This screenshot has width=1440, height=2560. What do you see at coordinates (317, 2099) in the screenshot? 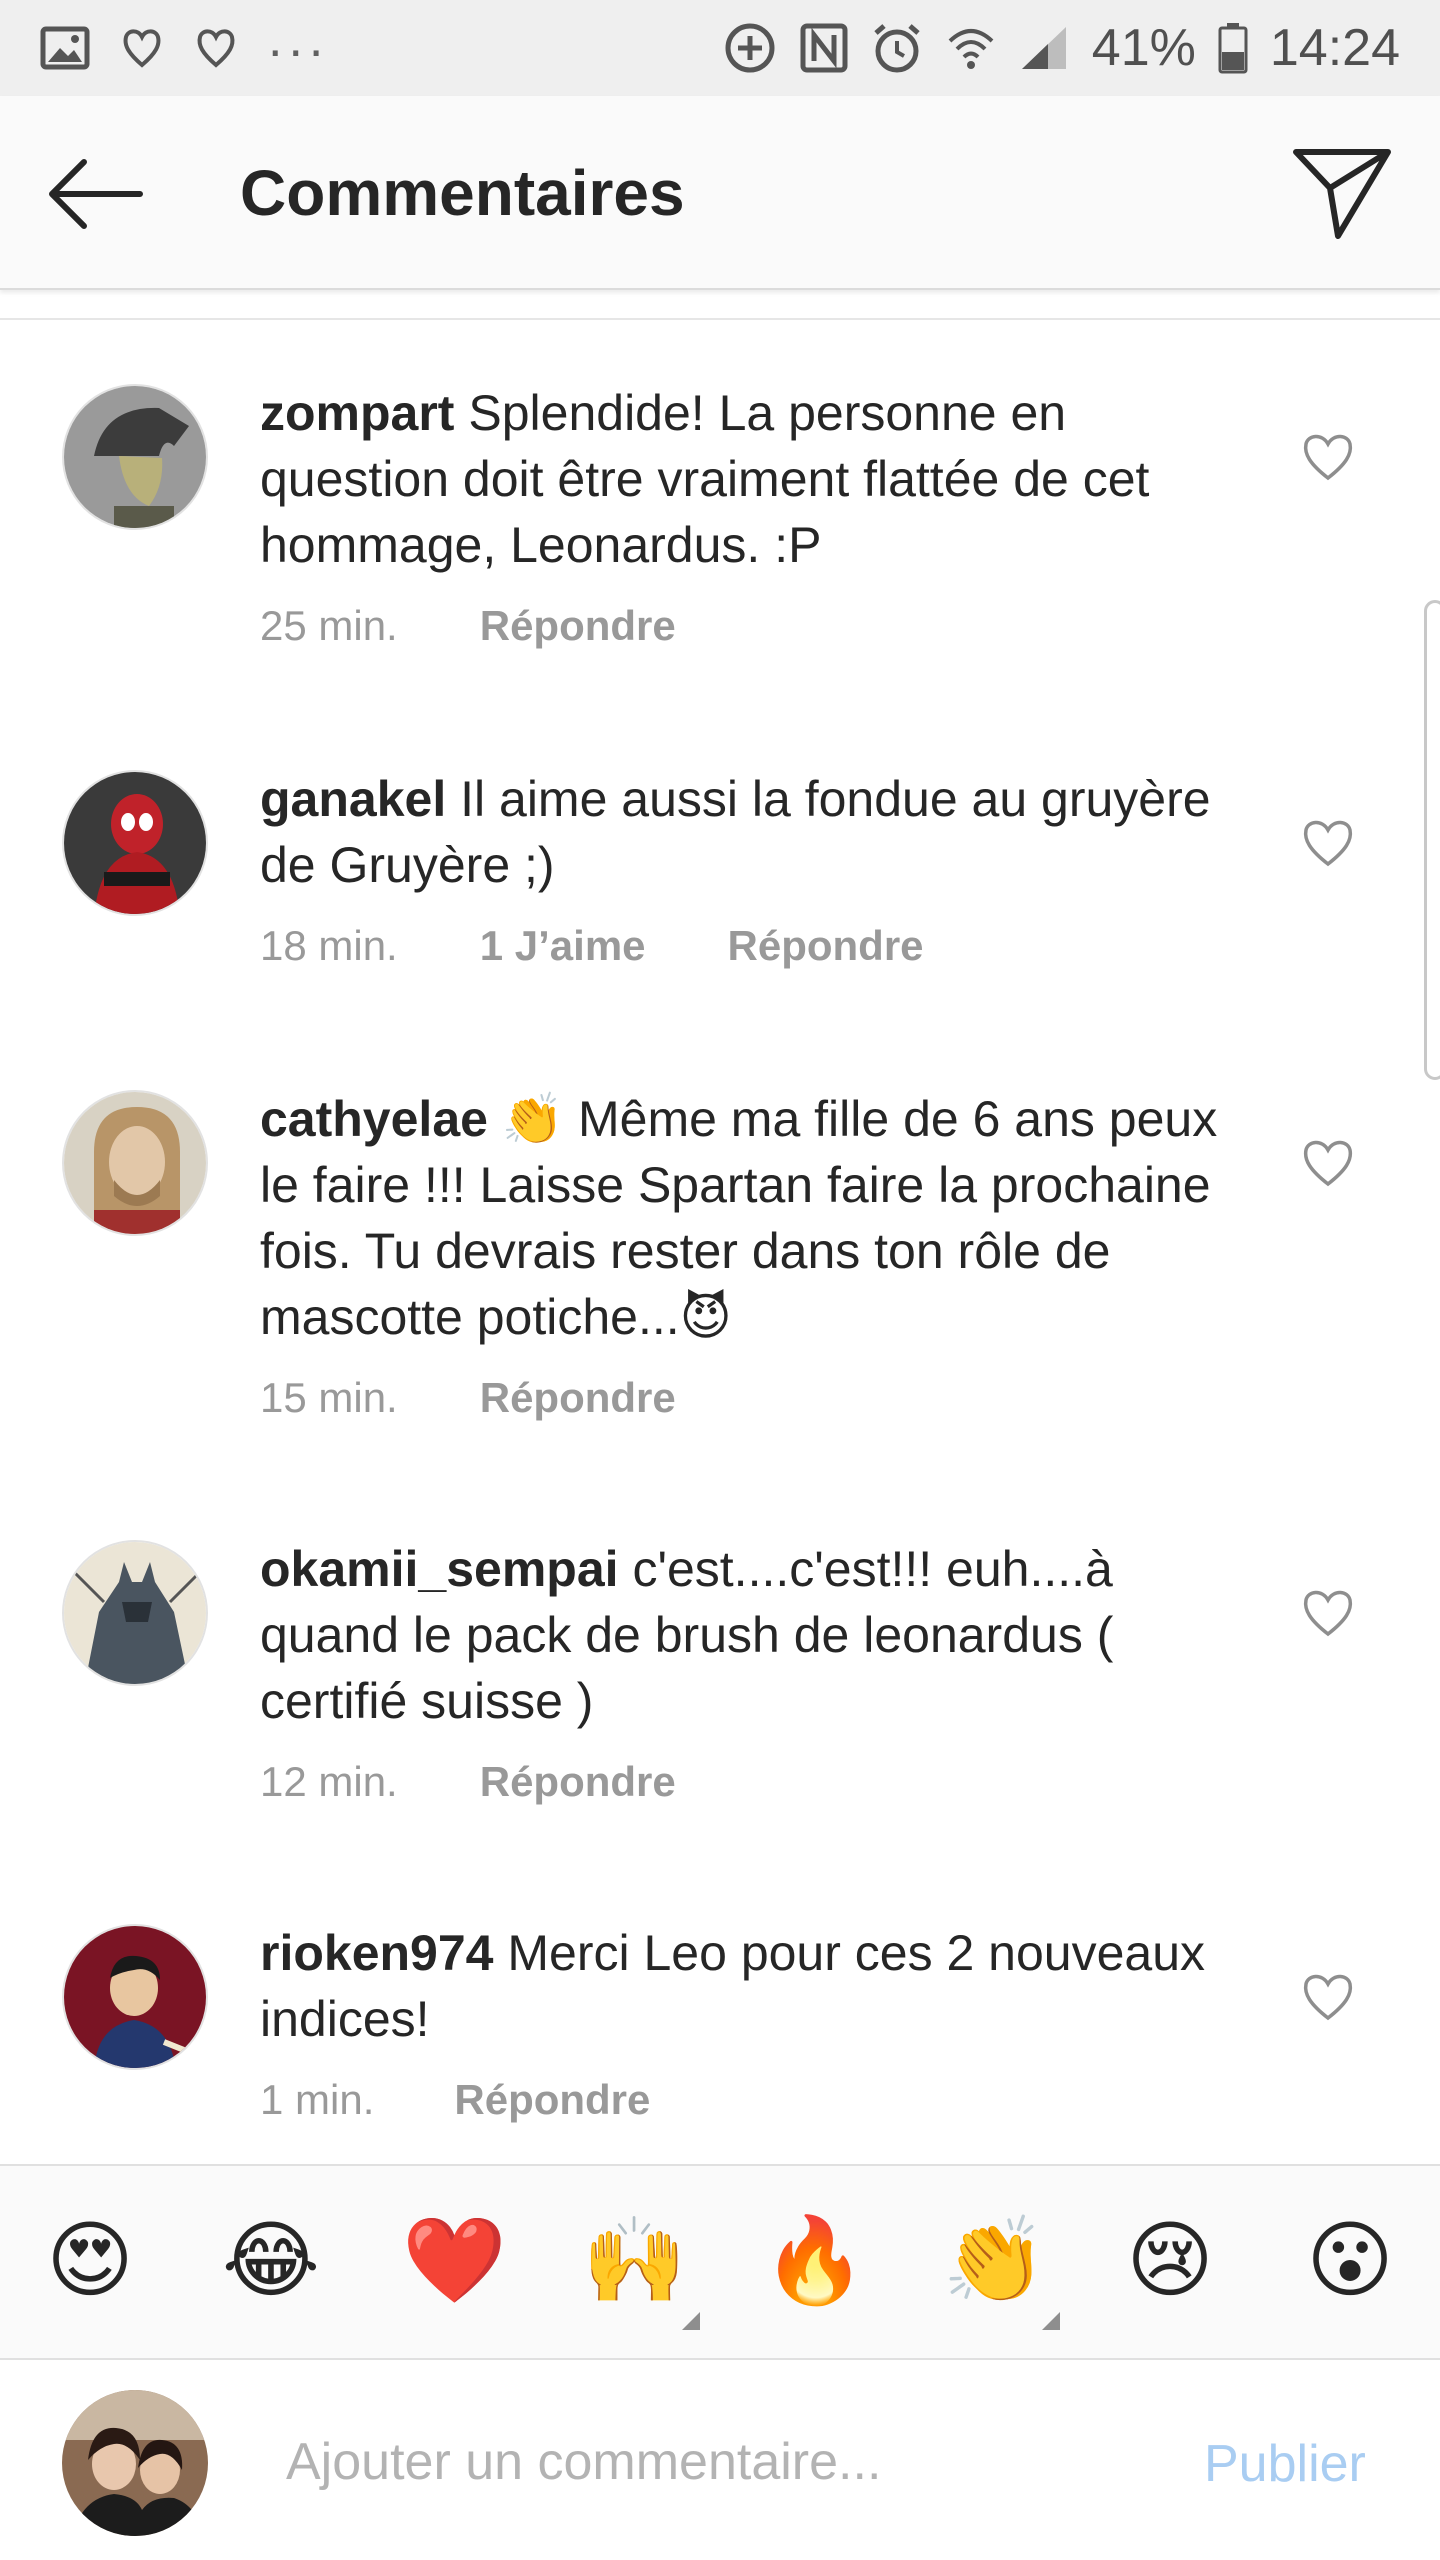
I see `comment-time: 1 min.` at bounding box center [317, 2099].